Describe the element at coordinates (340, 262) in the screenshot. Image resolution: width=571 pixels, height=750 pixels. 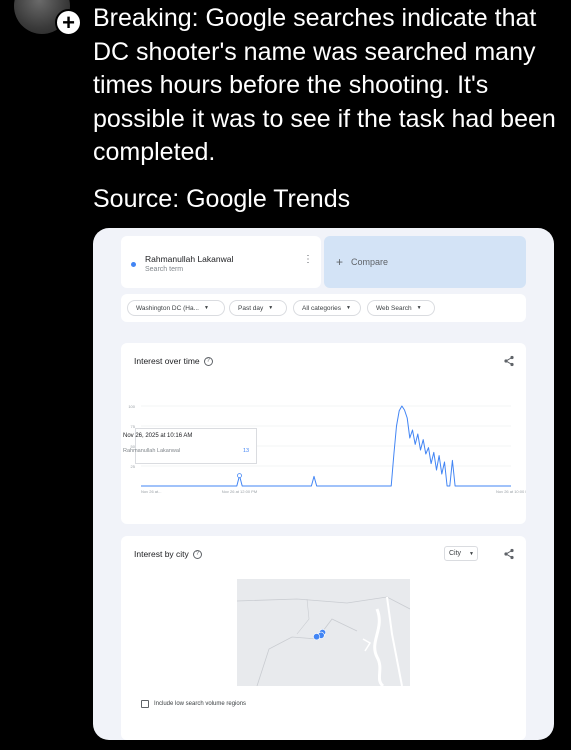
I see `add-icon: +` at that location.